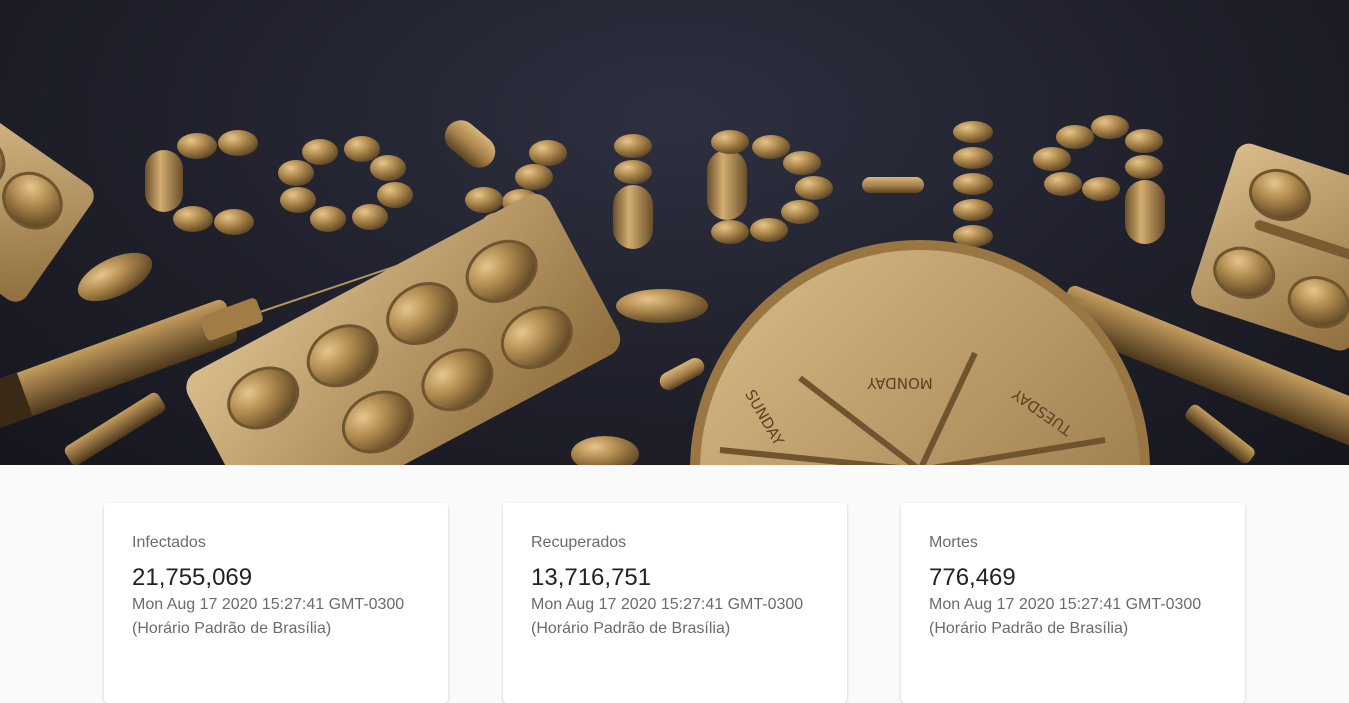 The width and height of the screenshot is (1349, 703). I want to click on svg-text: MONDAY, so click(899, 383).